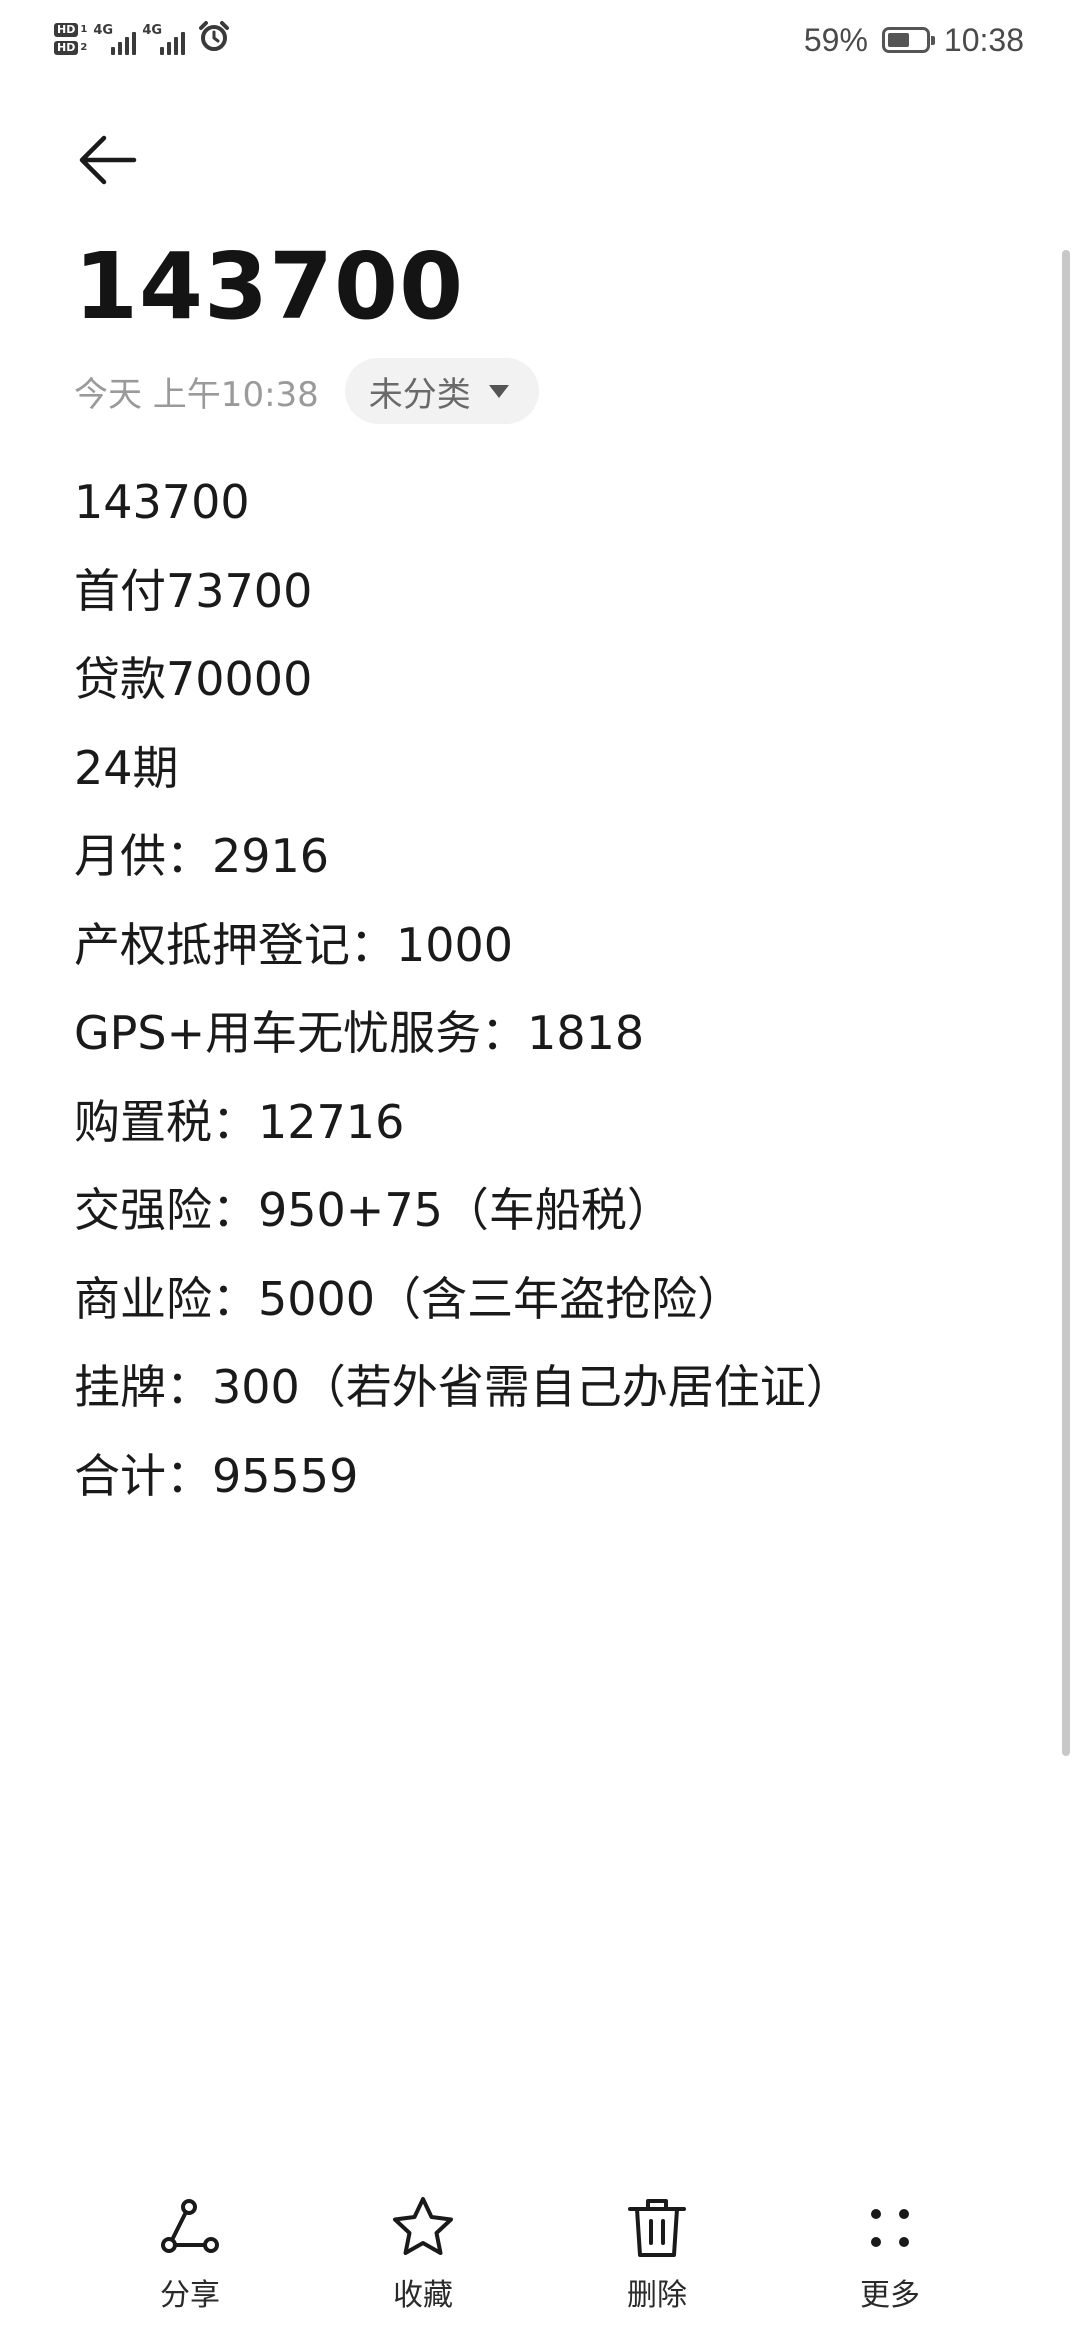 This screenshot has width=1080, height=2340. Describe the element at coordinates (214, 39) in the screenshot. I see `alarm-clock-icon` at that location.